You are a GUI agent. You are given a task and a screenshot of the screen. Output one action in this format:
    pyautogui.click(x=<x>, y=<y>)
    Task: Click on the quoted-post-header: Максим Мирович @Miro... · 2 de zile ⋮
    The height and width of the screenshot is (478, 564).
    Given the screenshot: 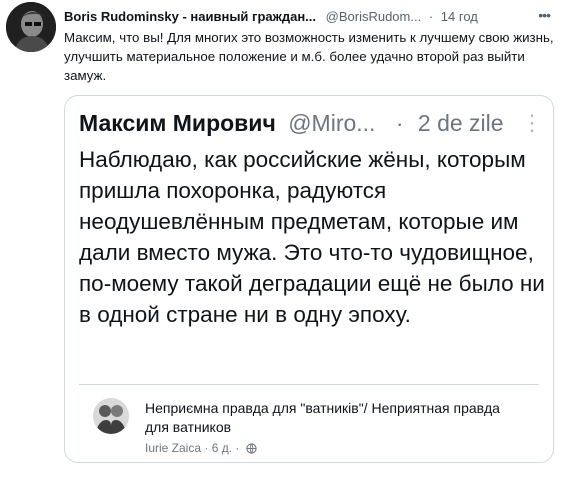 What is the action you would take?
    pyautogui.click(x=311, y=123)
    